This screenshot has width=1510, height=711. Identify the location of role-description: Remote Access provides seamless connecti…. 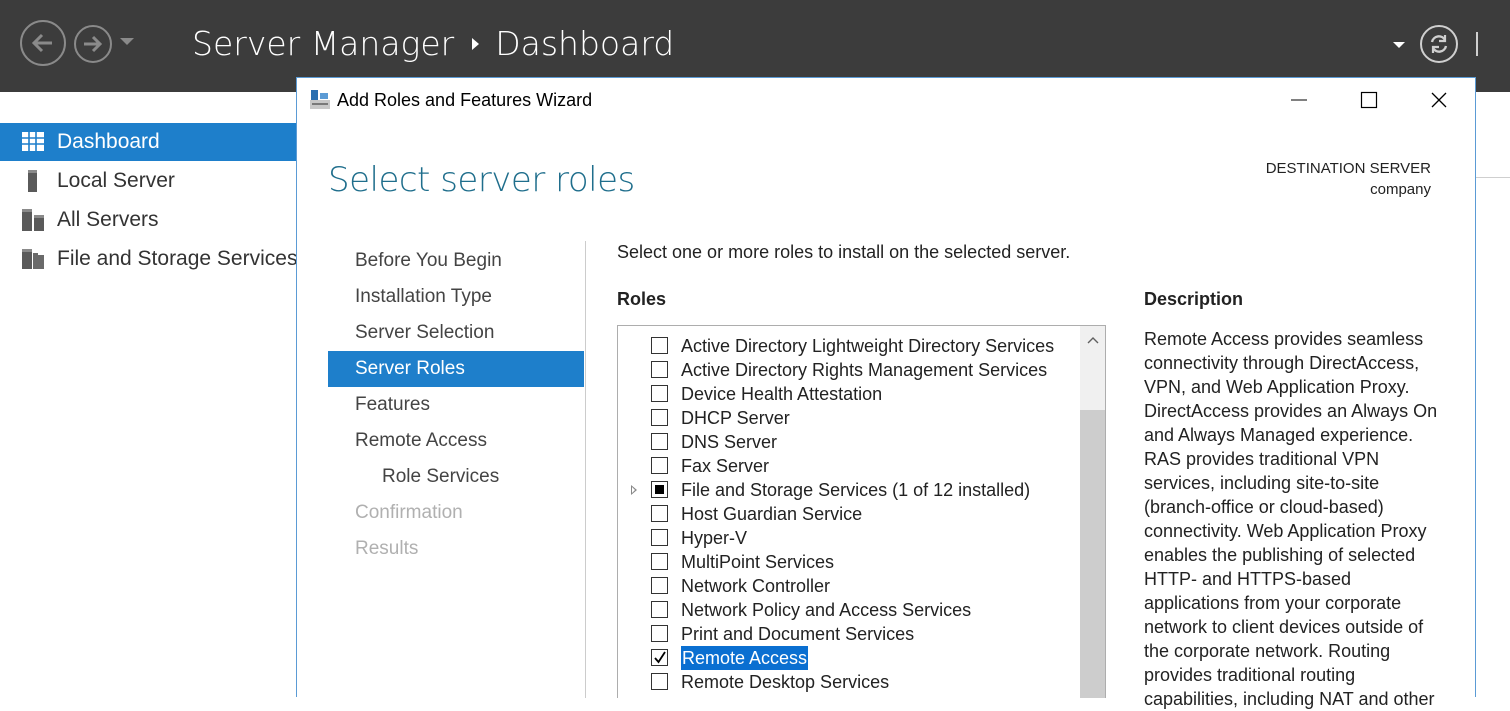
(1291, 519).